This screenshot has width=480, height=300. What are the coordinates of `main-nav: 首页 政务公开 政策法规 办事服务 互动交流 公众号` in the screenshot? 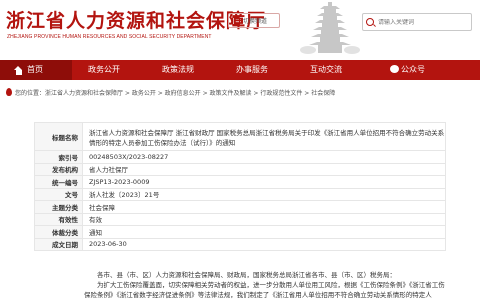 It's located at (240, 70).